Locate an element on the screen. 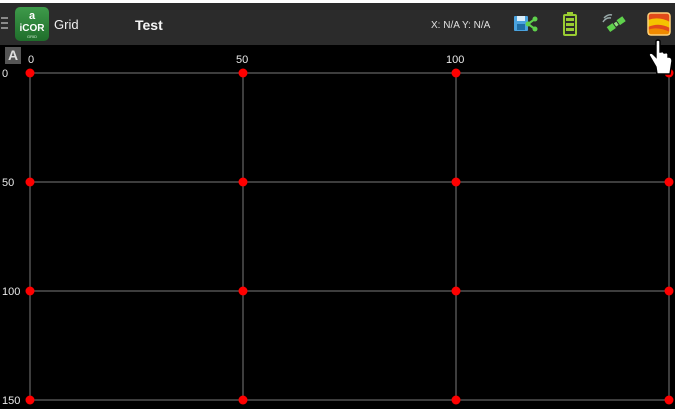 The width and height of the screenshot is (675, 411). x-tick-label: 50 is located at coordinates (242, 60).